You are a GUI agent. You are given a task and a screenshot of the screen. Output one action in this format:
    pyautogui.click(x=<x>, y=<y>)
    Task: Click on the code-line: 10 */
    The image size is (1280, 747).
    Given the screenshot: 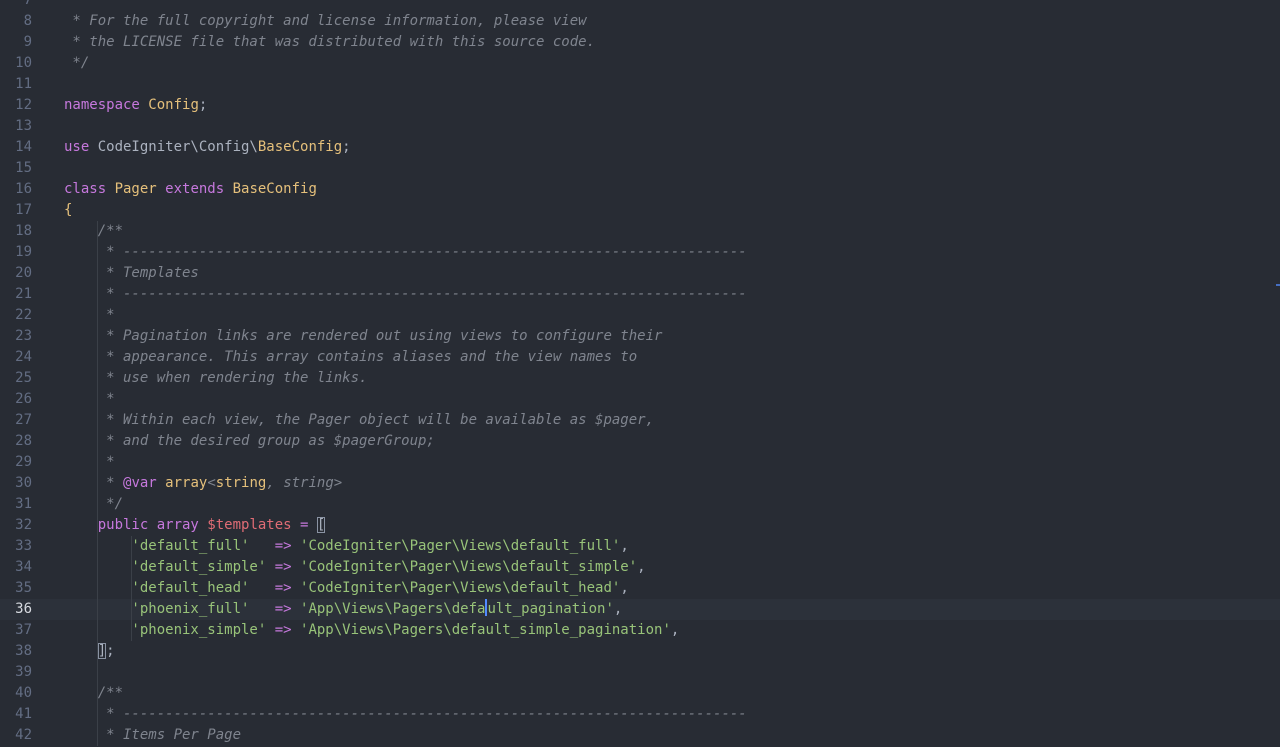 What is the action you would take?
    pyautogui.click(x=640, y=63)
    